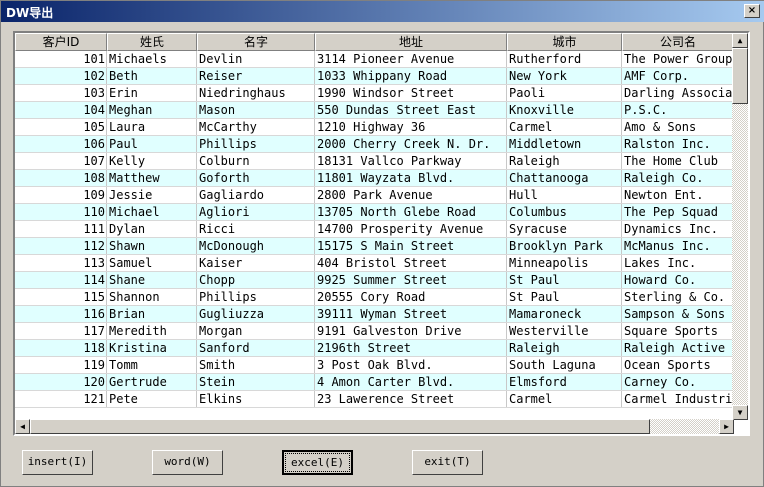  Describe the element at coordinates (61, 314) in the screenshot. I see `cell-customer-id: 116` at that location.